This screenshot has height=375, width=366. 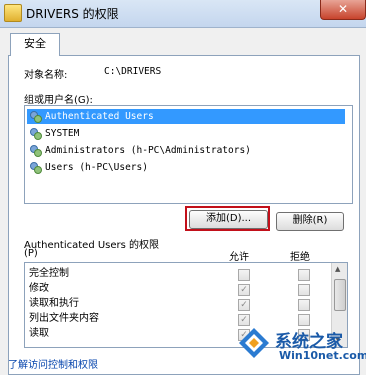 What do you see at coordinates (62, 133) in the screenshot?
I see `user-name: SYSTEM` at bounding box center [62, 133].